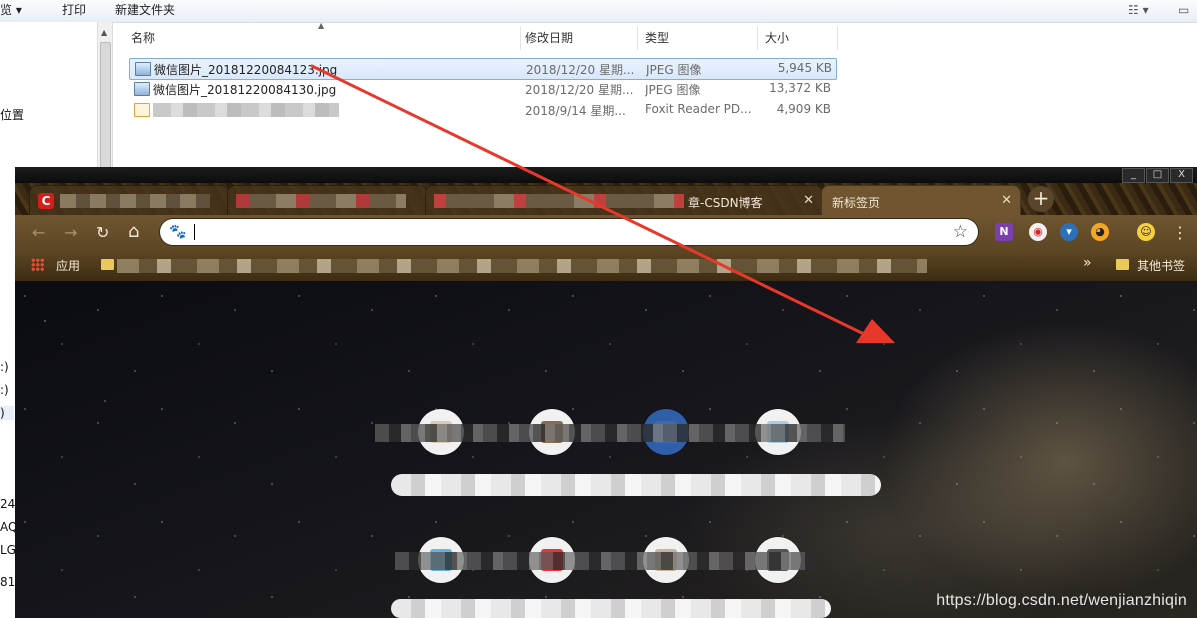 This screenshot has height=618, width=1197. I want to click on forward-icon: →, so click(70, 232).